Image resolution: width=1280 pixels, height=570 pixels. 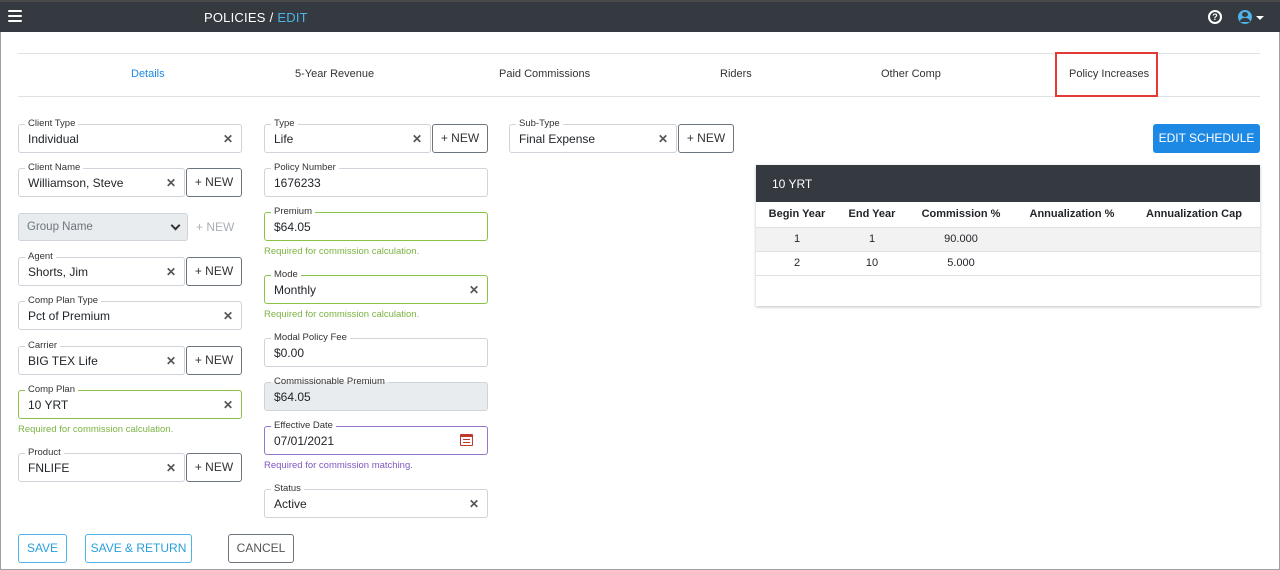 I want to click on sub-type-label: Sub-Type, so click(x=539, y=124).